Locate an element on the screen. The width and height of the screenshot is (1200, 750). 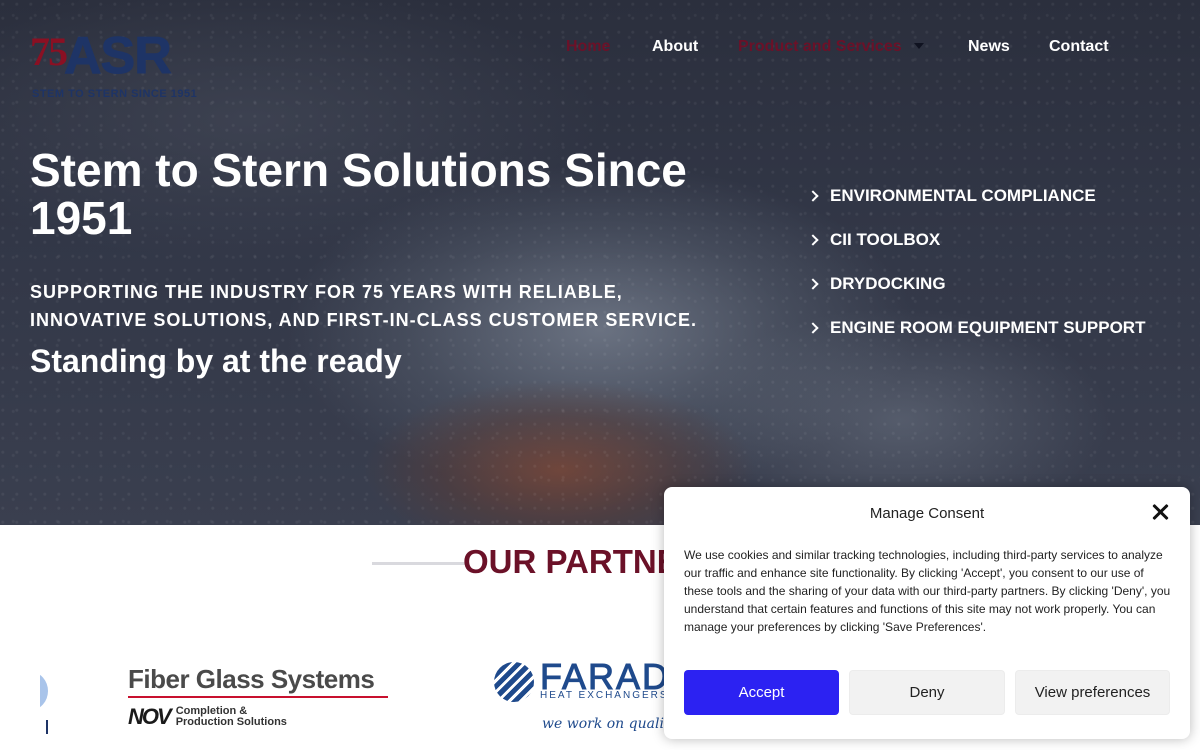
fgs-name: Fiber Glass Systems is located at coordinates (251, 679).